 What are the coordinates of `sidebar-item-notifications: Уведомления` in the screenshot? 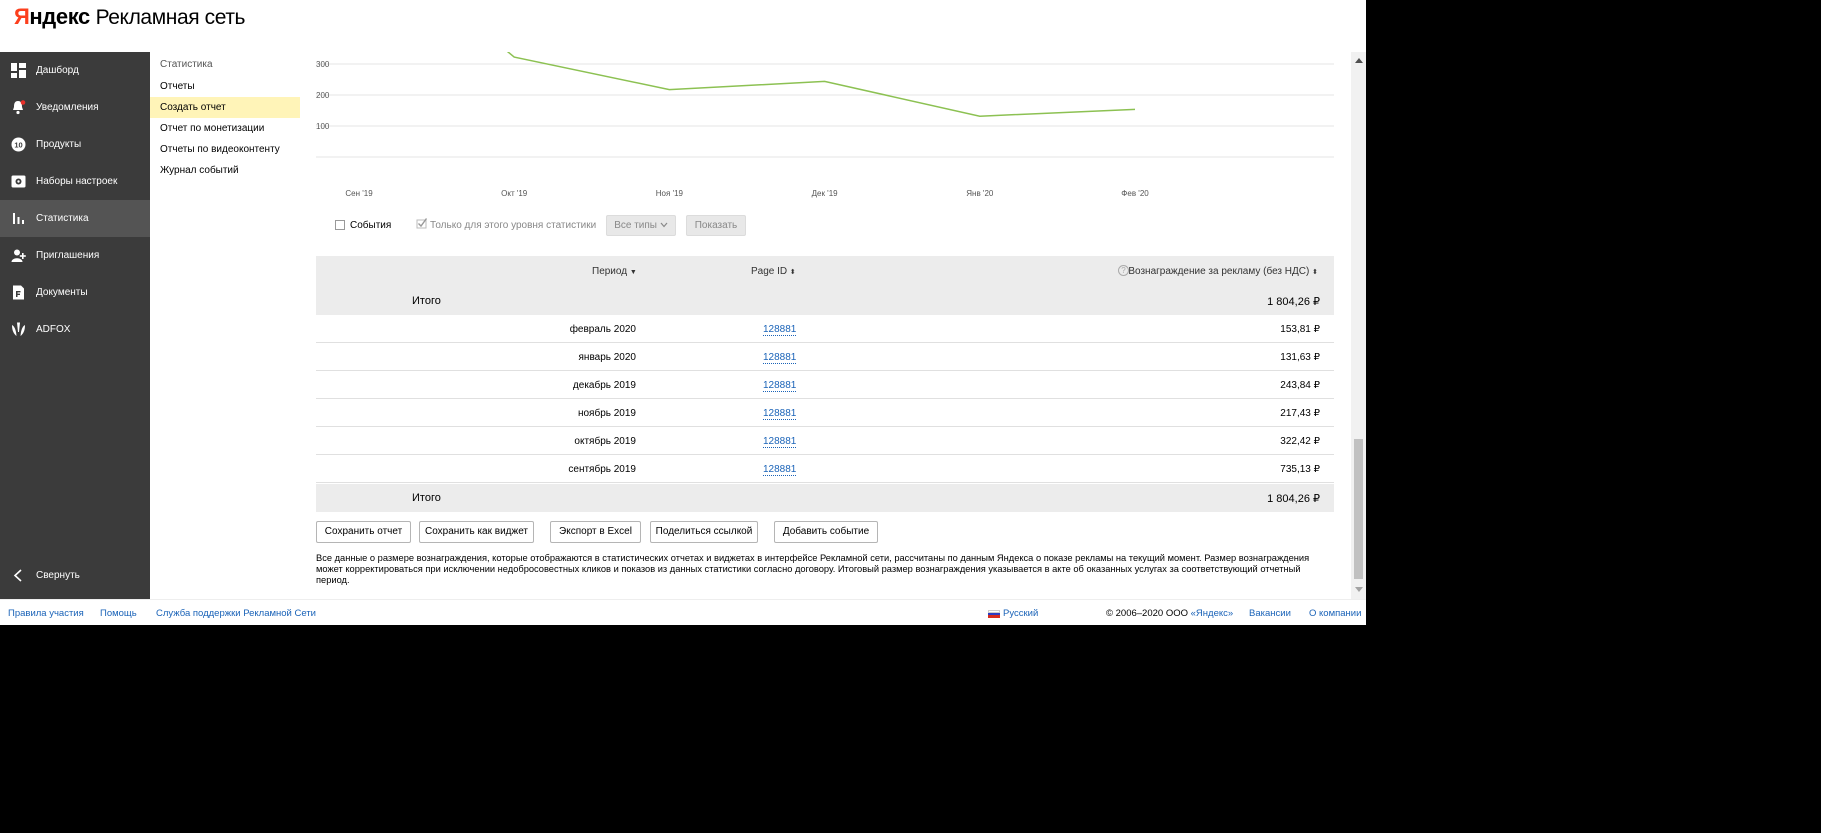 It's located at (75, 107).